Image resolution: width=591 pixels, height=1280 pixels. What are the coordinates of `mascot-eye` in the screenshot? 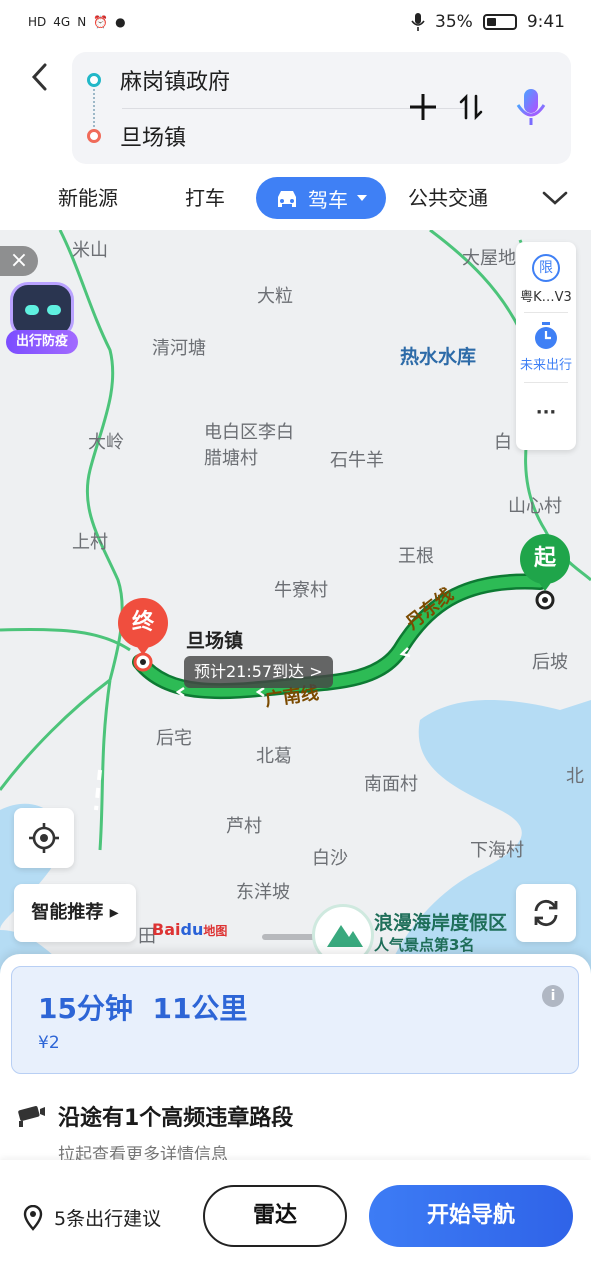 It's located at (32, 310).